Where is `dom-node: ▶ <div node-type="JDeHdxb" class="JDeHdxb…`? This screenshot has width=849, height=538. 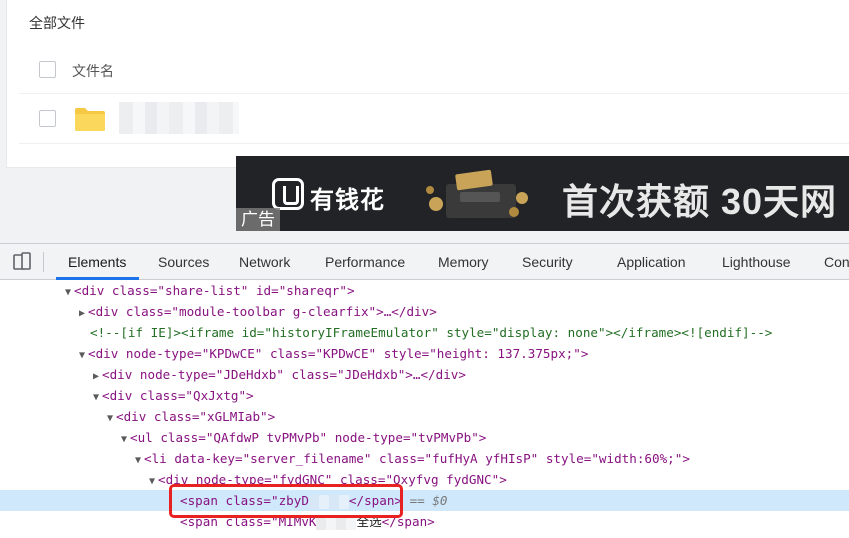
dom-node: ▶ <div node-type="JDeHdxb" class="JDeHdxb… is located at coordinates (424, 374).